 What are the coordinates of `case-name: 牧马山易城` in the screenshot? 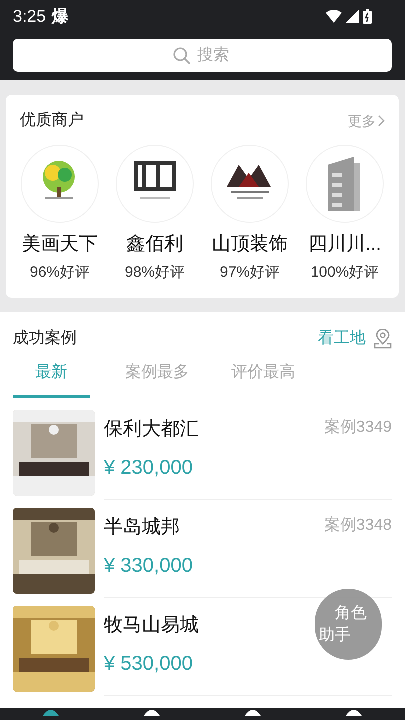 It's located at (151, 626).